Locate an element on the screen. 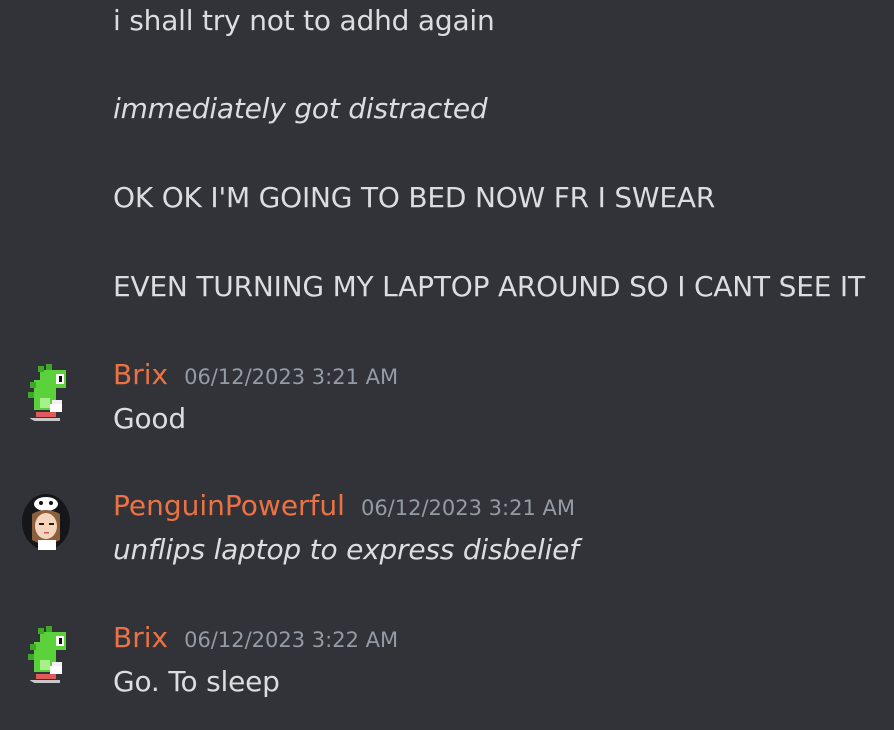 This screenshot has width=894, height=730. message-text: OK OK I'M GOING TO BED NOW FR I SWEAR is located at coordinates (414, 197).